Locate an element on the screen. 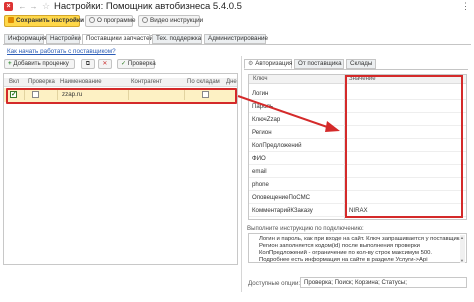  auth-key: phone is located at coordinates (260, 184).